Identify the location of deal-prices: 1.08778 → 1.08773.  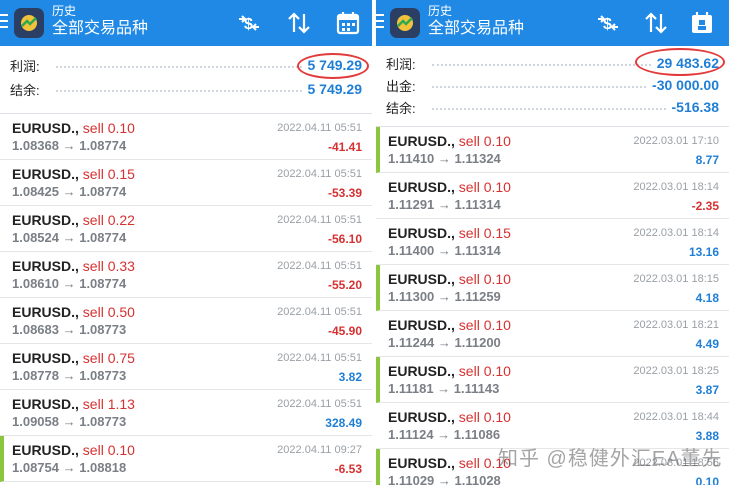
(69, 375).